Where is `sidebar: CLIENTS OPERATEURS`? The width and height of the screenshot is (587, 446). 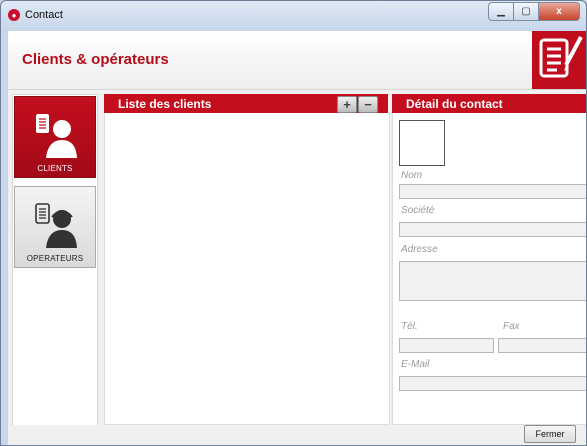
sidebar: CLIENTS OPERATEURS is located at coordinates (55, 260).